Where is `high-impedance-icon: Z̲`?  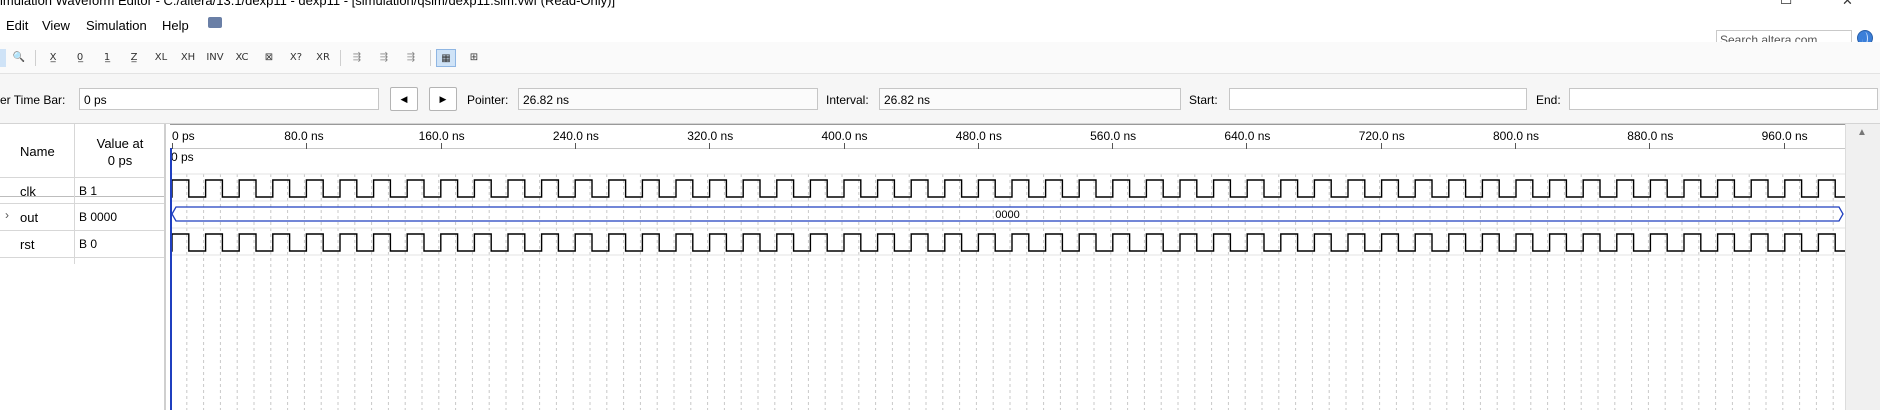
high-impedance-icon: Z̲ is located at coordinates (134, 58).